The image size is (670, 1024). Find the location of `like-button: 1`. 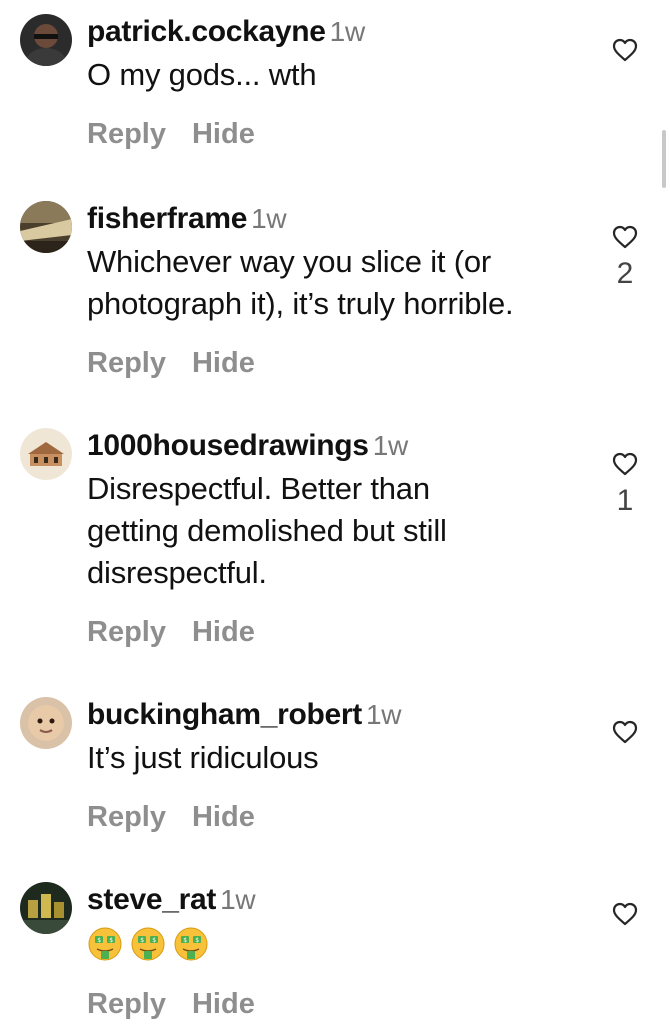

like-button: 1 is located at coordinates (625, 485).